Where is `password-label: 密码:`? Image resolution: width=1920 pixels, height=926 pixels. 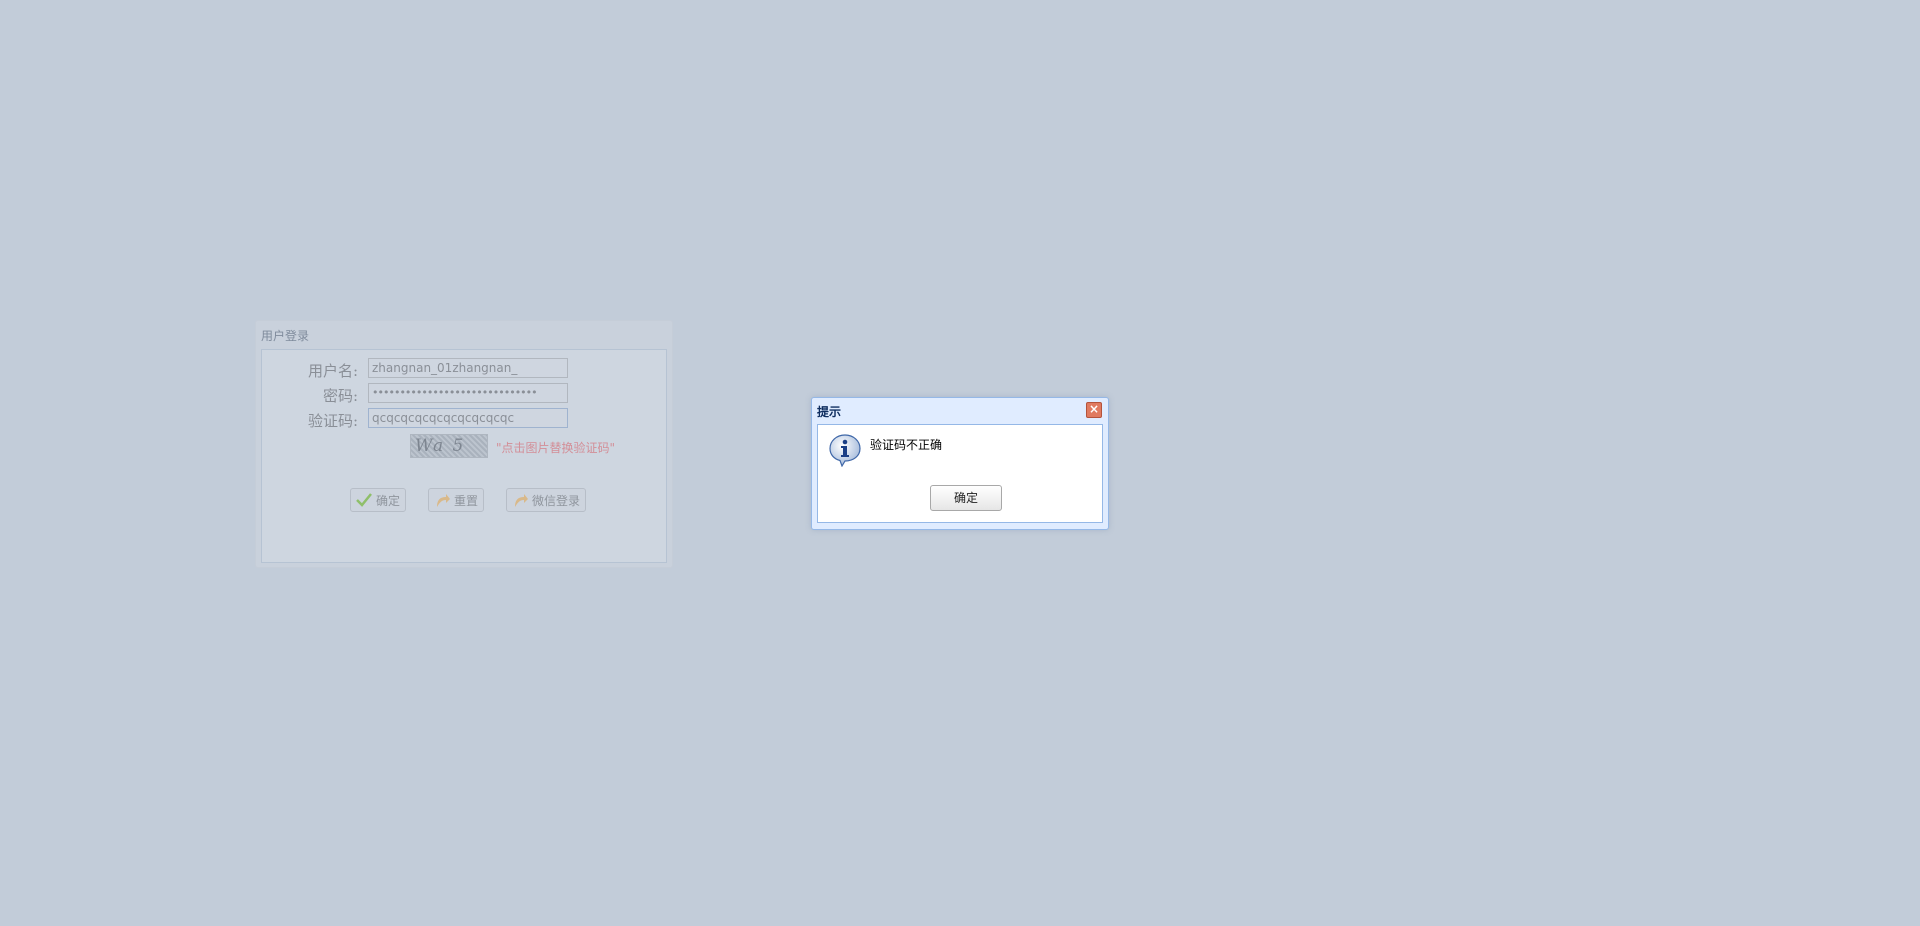 password-label: 密码: is located at coordinates (340, 396).